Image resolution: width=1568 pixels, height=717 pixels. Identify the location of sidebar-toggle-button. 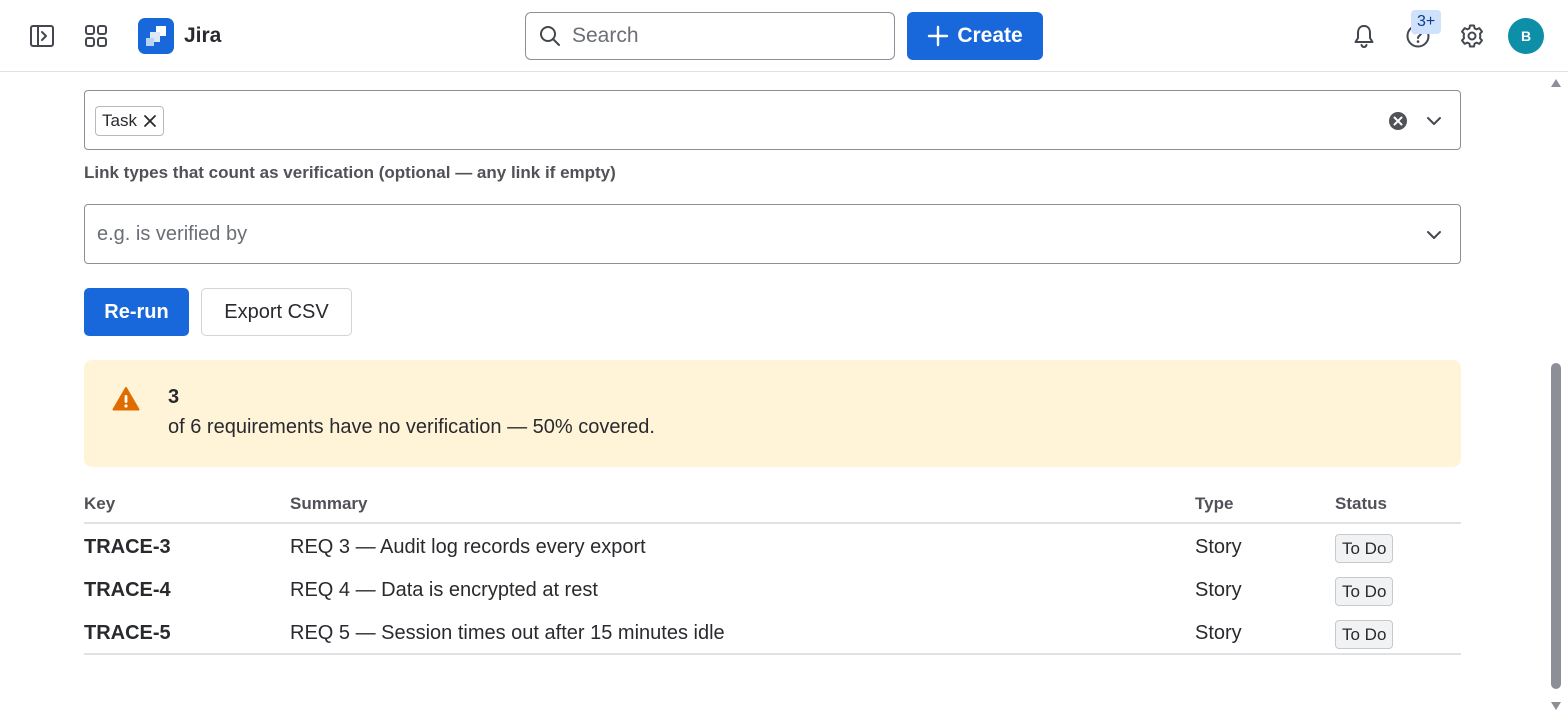
(42, 36).